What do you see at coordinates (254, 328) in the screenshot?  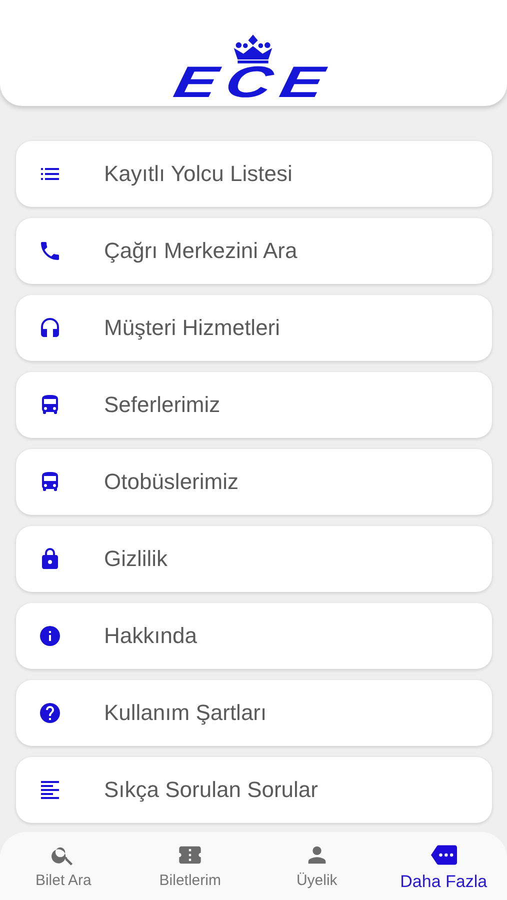 I see `menu-item: Müşteri Hizmetleri` at bounding box center [254, 328].